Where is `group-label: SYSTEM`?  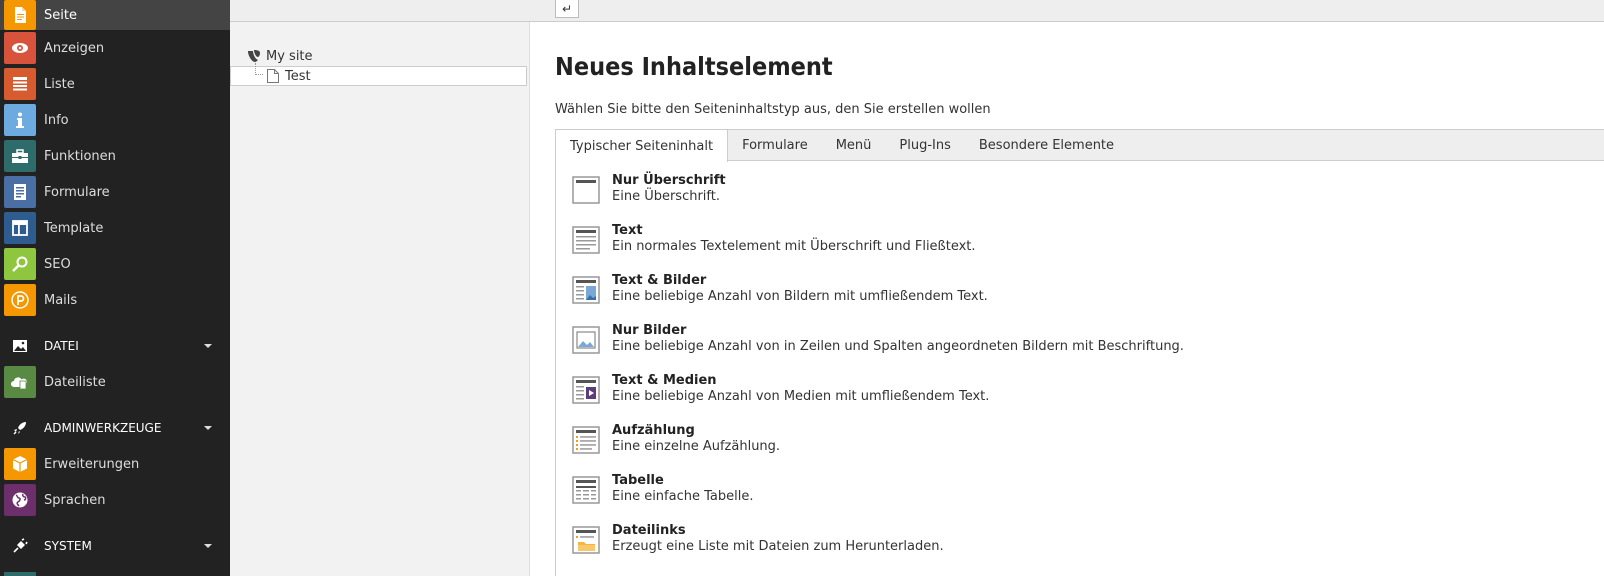
group-label: SYSTEM is located at coordinates (68, 546).